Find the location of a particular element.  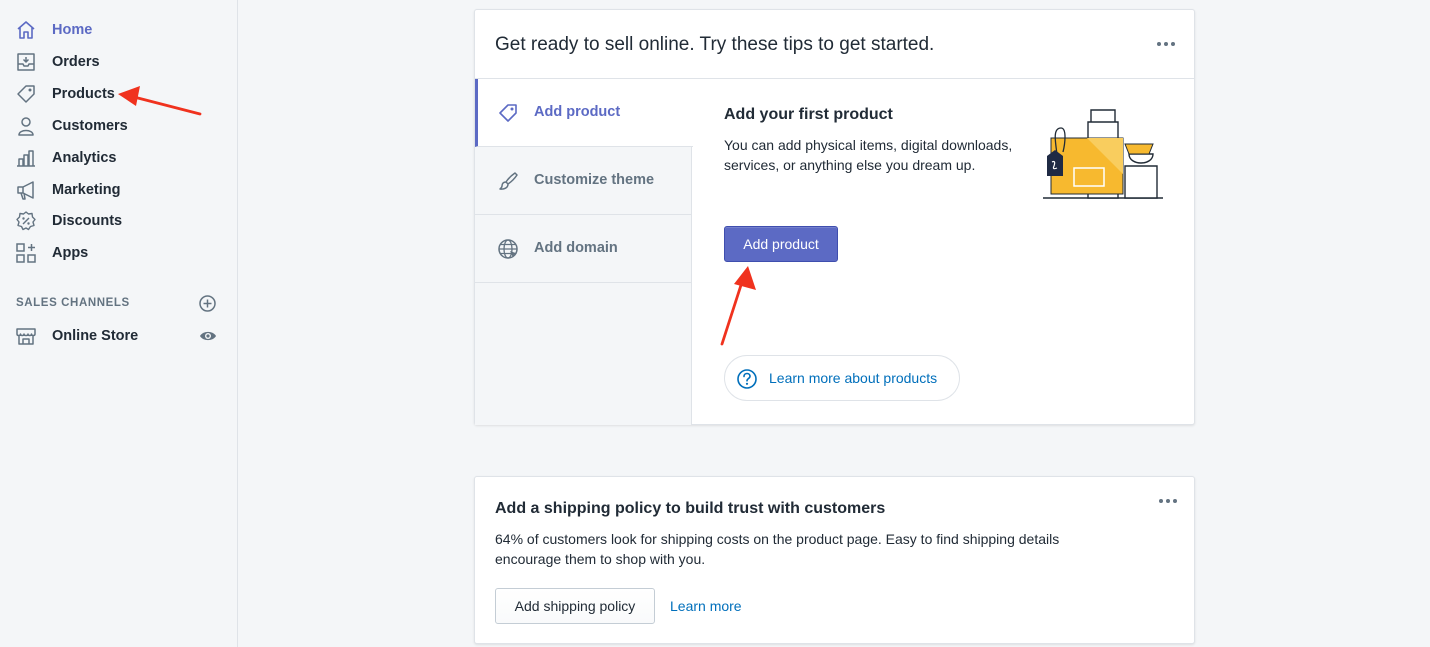

tab-add-product: Add product is located at coordinates (584, 113).